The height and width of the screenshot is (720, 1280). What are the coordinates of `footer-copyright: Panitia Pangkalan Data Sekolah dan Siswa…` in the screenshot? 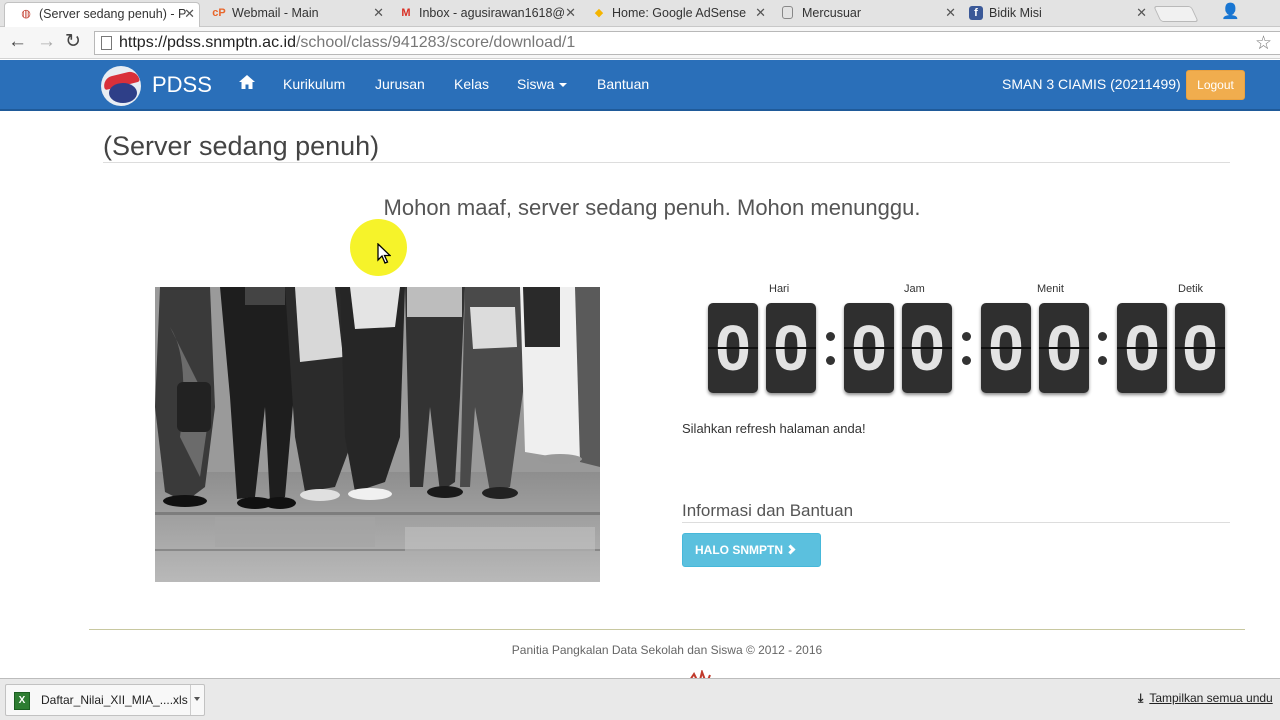 It's located at (667, 650).